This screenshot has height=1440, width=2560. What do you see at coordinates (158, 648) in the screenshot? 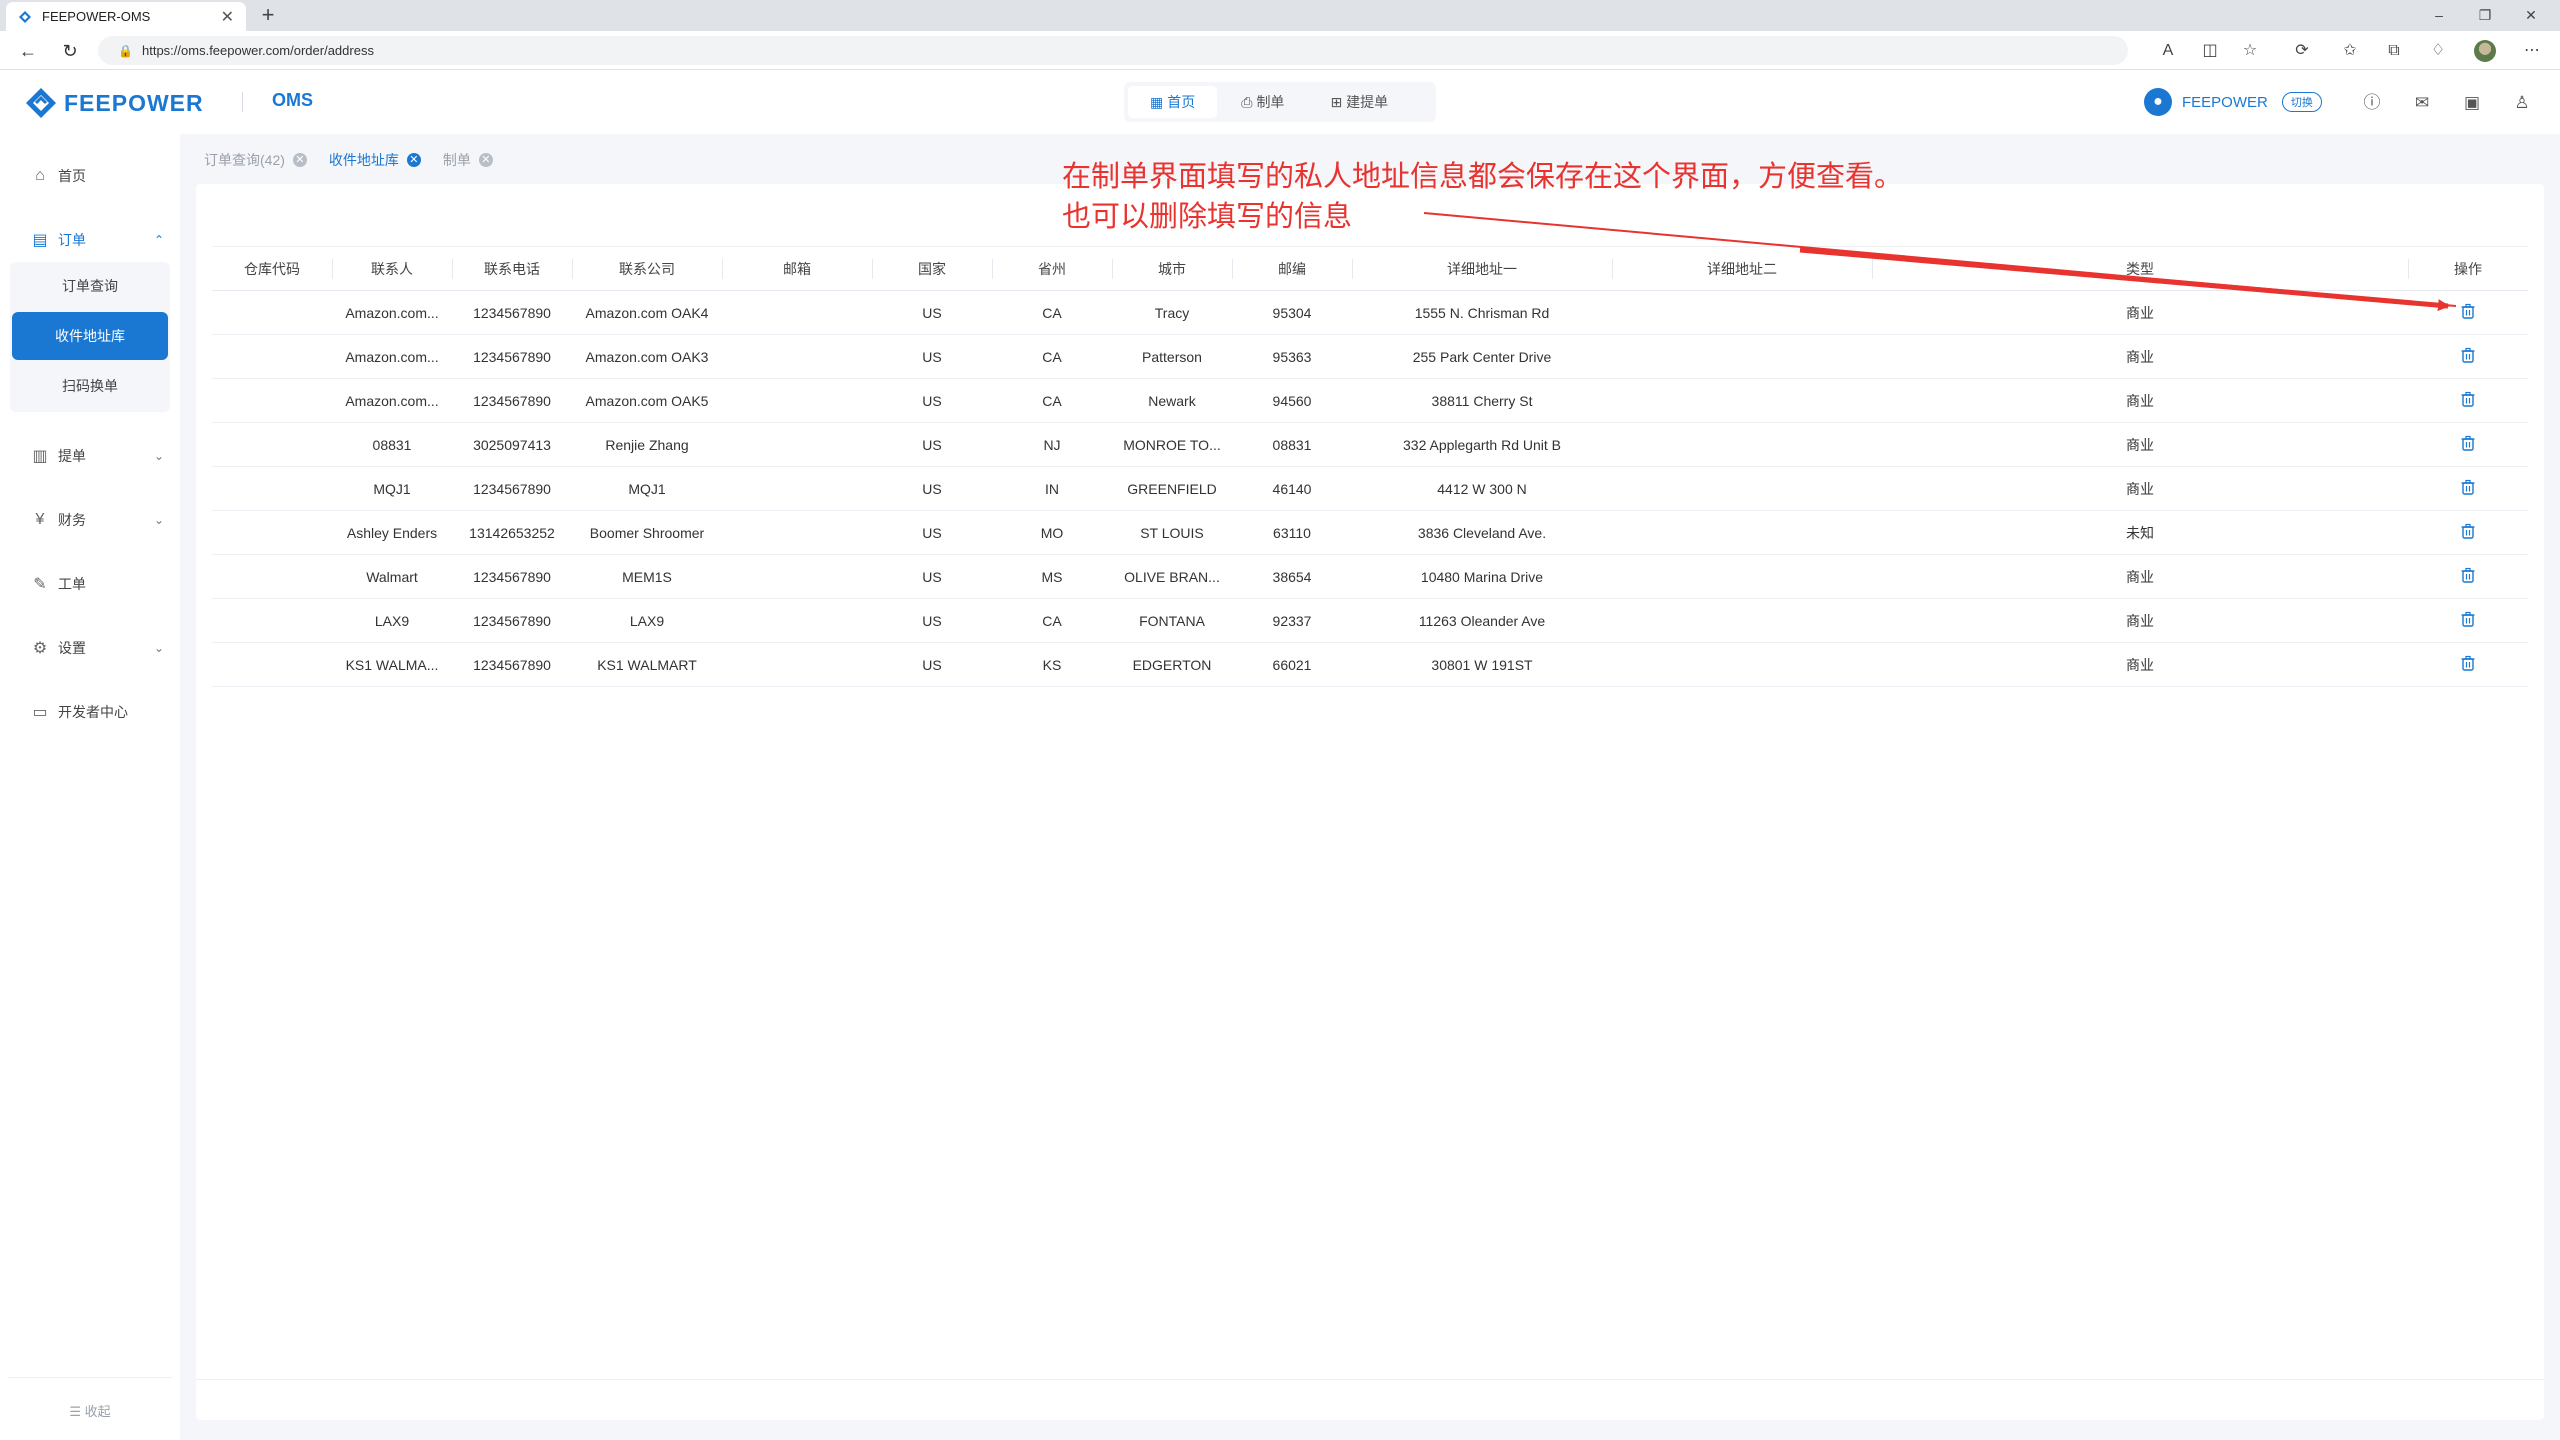
I see `chevron-down-icon: ⌄` at bounding box center [158, 648].